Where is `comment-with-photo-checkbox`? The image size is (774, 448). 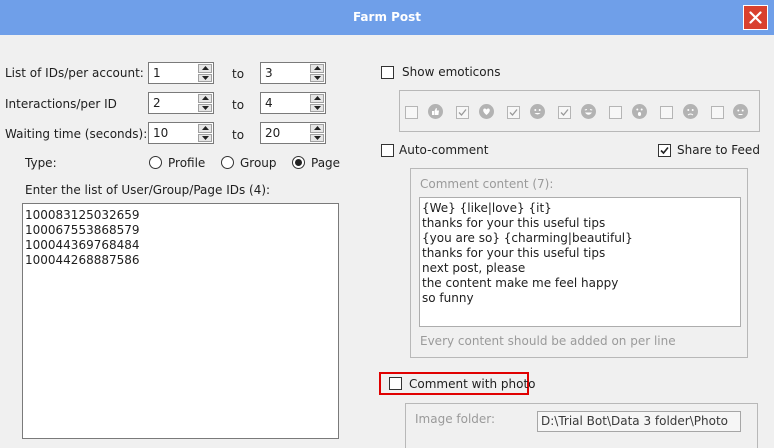 comment-with-photo-checkbox is located at coordinates (395, 383).